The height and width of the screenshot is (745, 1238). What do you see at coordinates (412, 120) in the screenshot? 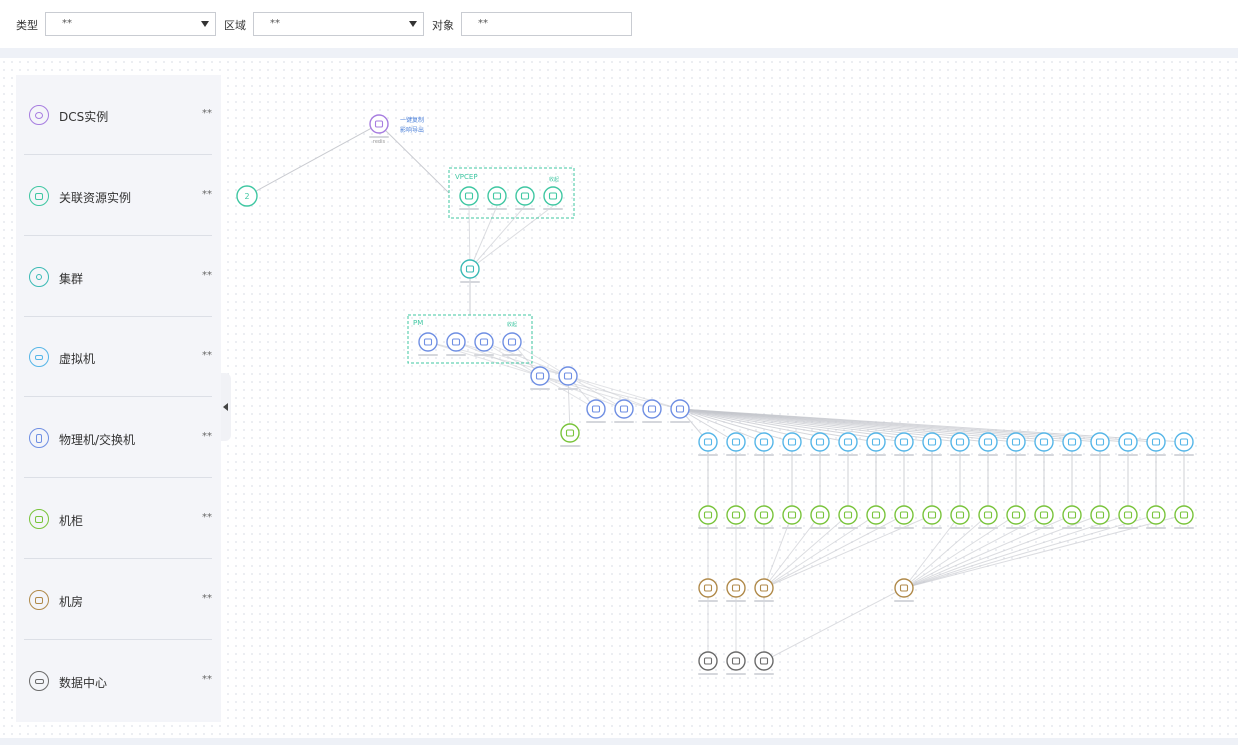
I see `copy-action-link: 一键复制` at bounding box center [412, 120].